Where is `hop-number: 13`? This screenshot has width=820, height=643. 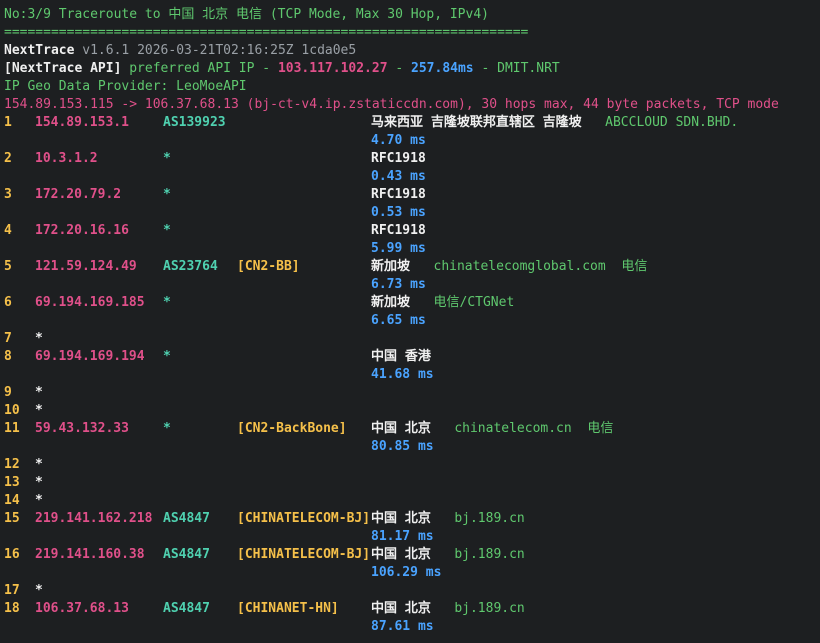
hop-number: 13 is located at coordinates (12, 482).